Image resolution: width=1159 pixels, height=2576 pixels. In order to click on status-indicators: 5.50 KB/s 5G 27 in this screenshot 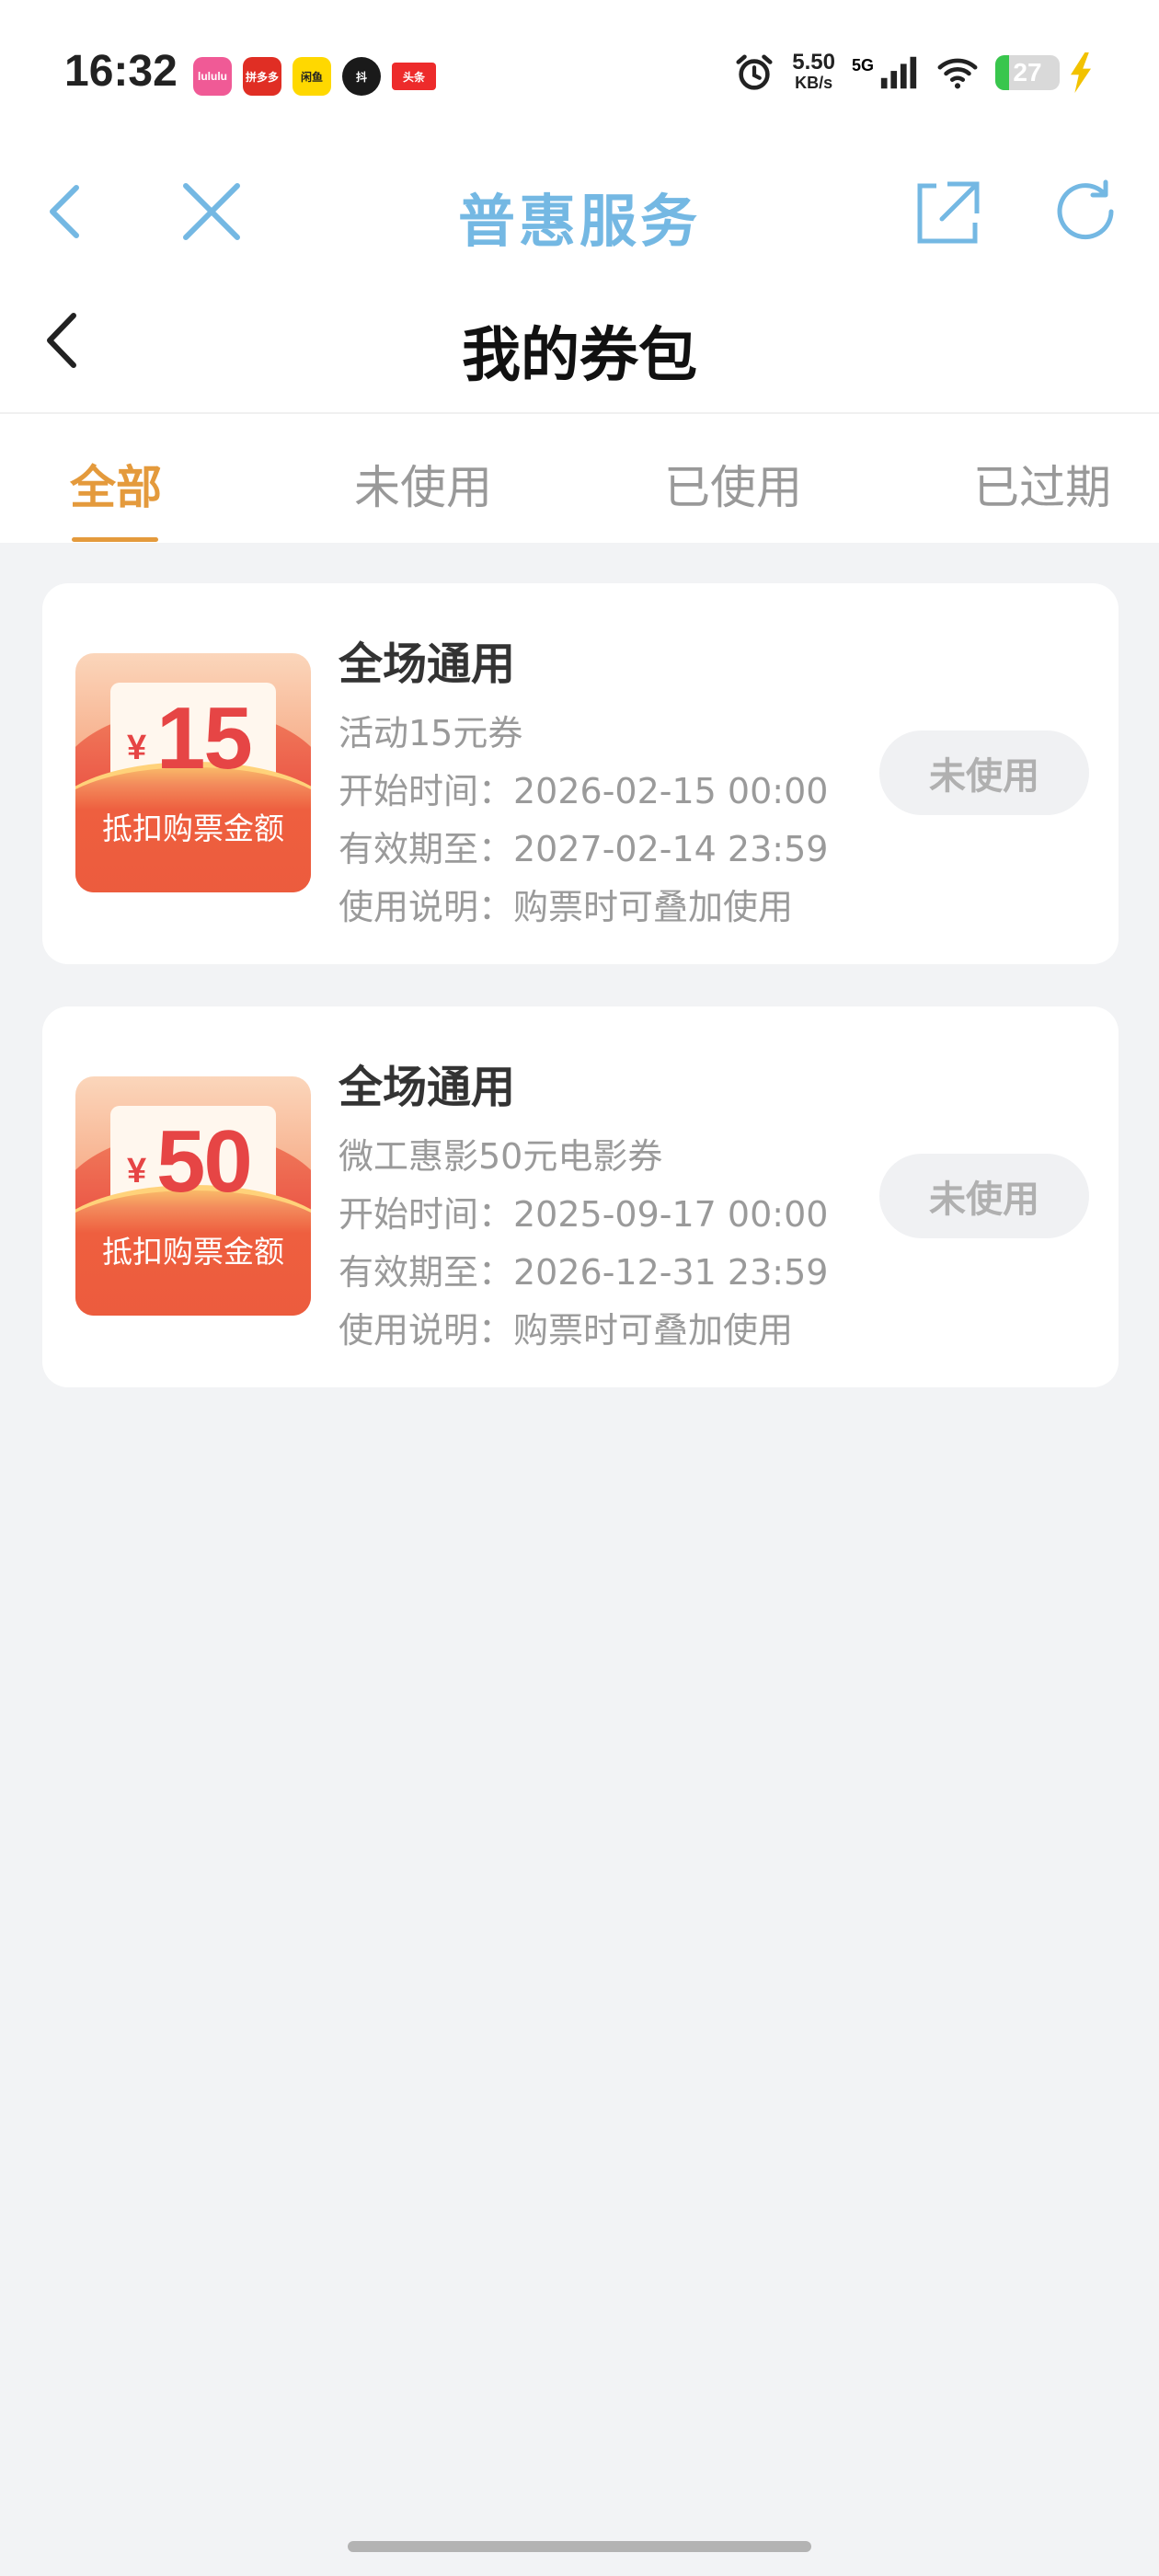, I will do `click(914, 73)`.